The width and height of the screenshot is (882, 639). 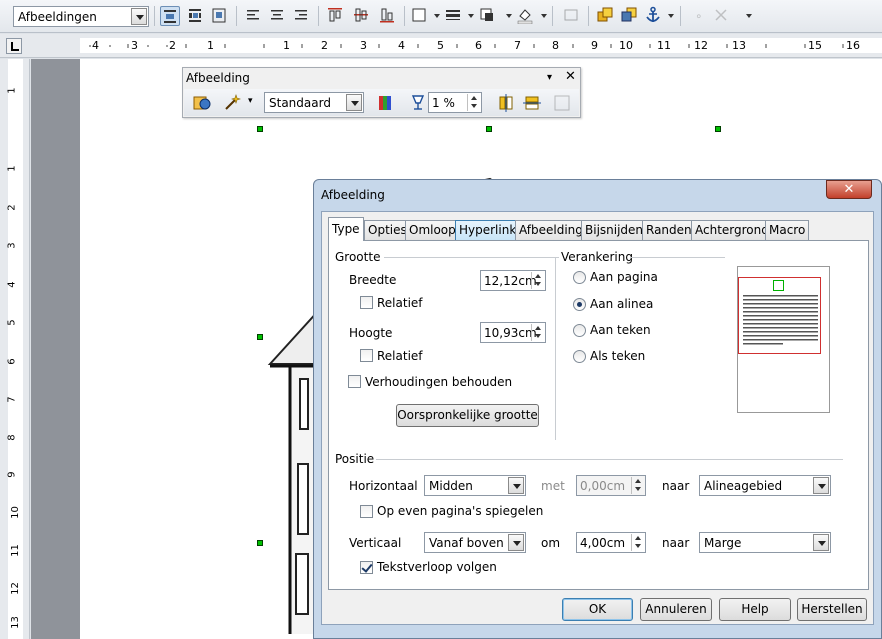 What do you see at coordinates (15, 349) in the screenshot?
I see `vertical-ruler: 1 1 2 3 4 5 6 7 8 9 10 11 12 13` at bounding box center [15, 349].